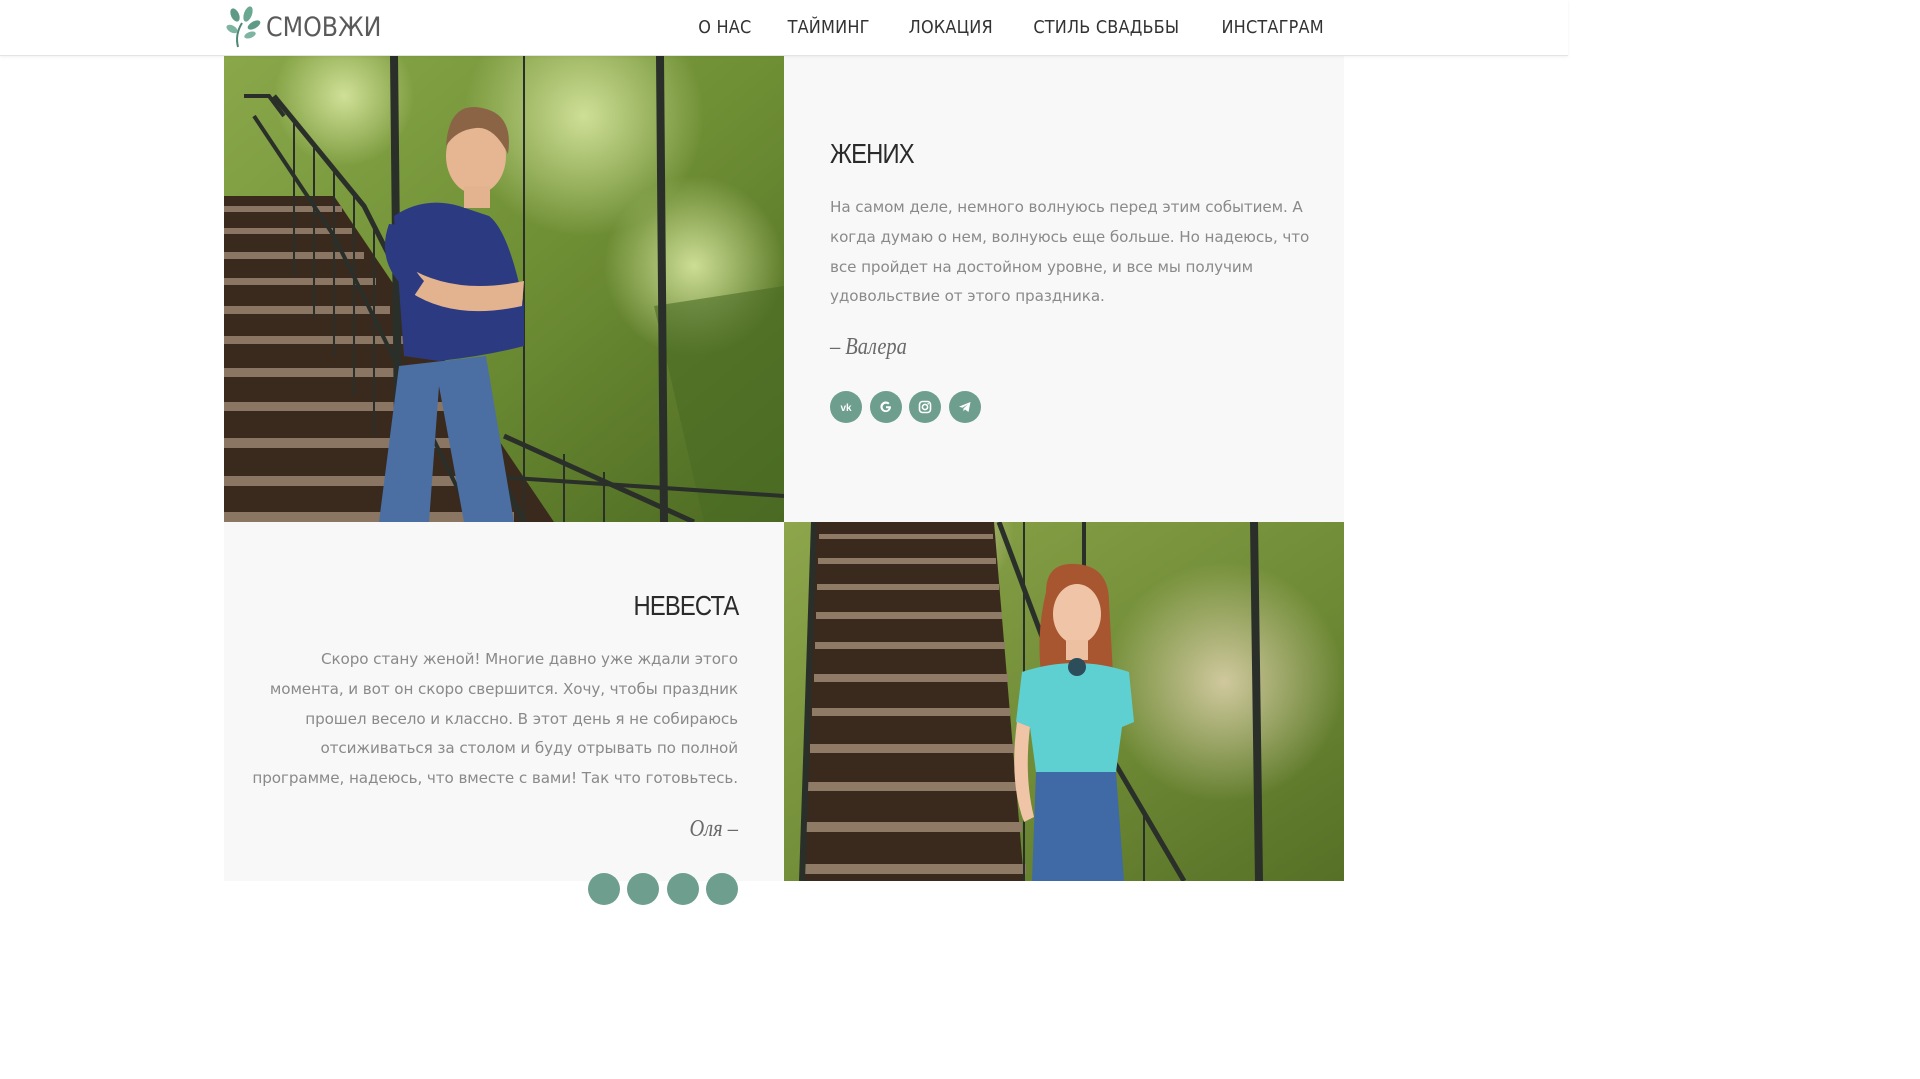  What do you see at coordinates (504, 289) in the screenshot?
I see `groom-photo` at bounding box center [504, 289].